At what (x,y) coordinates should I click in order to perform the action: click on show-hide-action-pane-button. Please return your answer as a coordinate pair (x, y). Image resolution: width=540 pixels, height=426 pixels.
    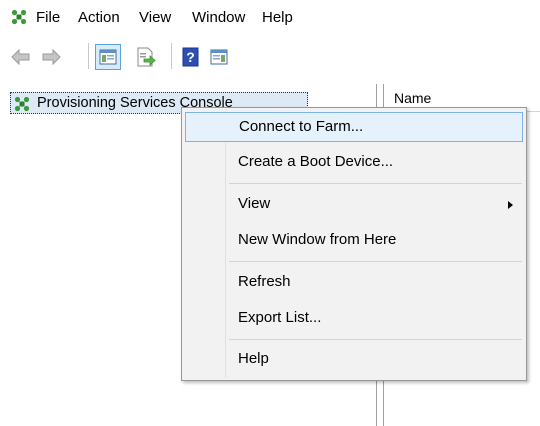
    Looking at the image, I should click on (219, 57).